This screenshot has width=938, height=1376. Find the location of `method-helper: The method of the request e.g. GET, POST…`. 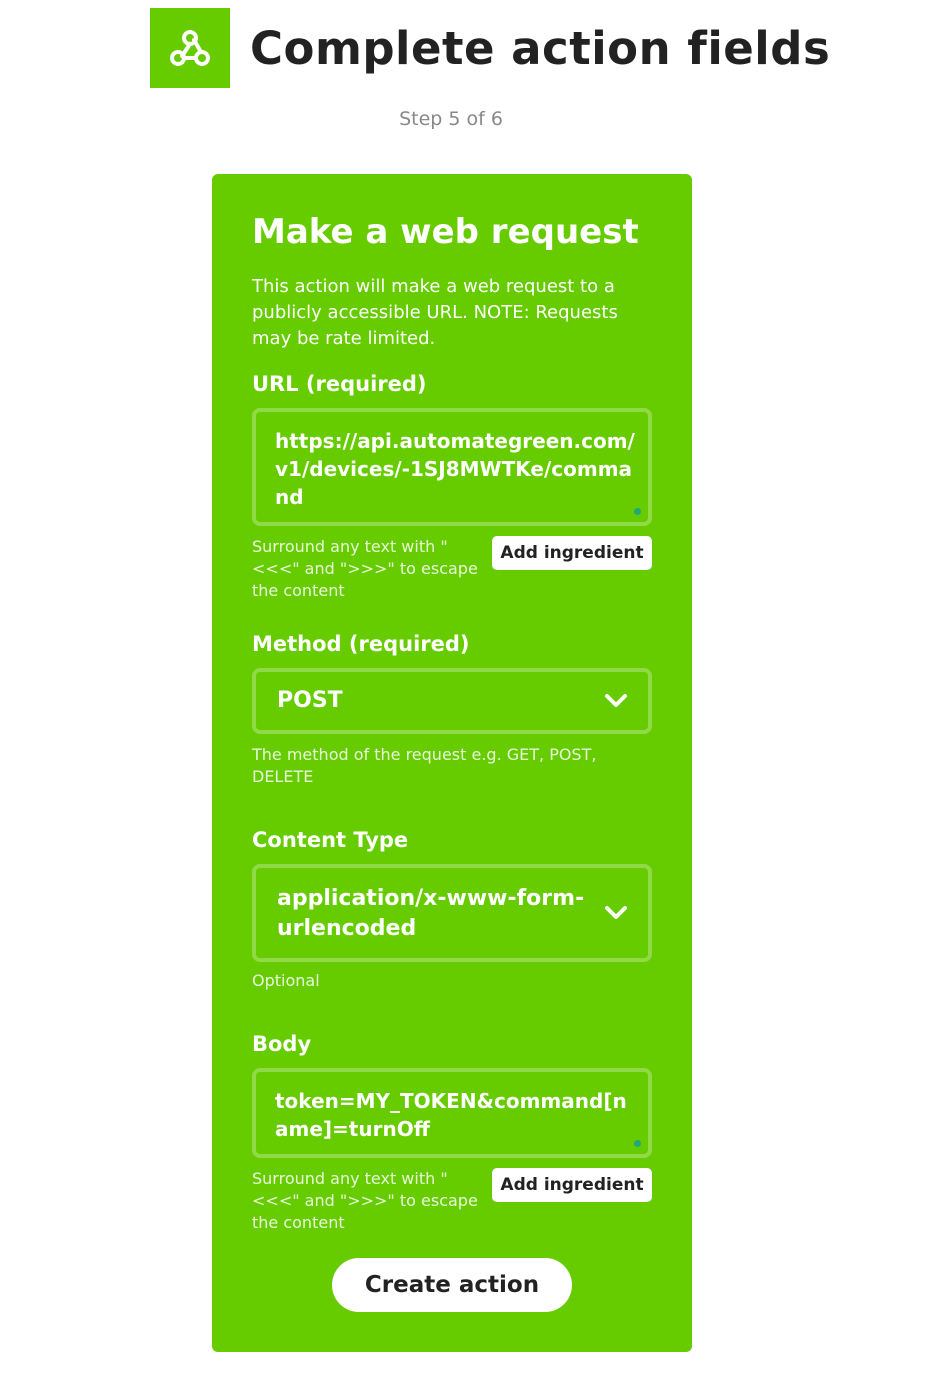

method-helper: The method of the request e.g. GET, POST… is located at coordinates (424, 765).